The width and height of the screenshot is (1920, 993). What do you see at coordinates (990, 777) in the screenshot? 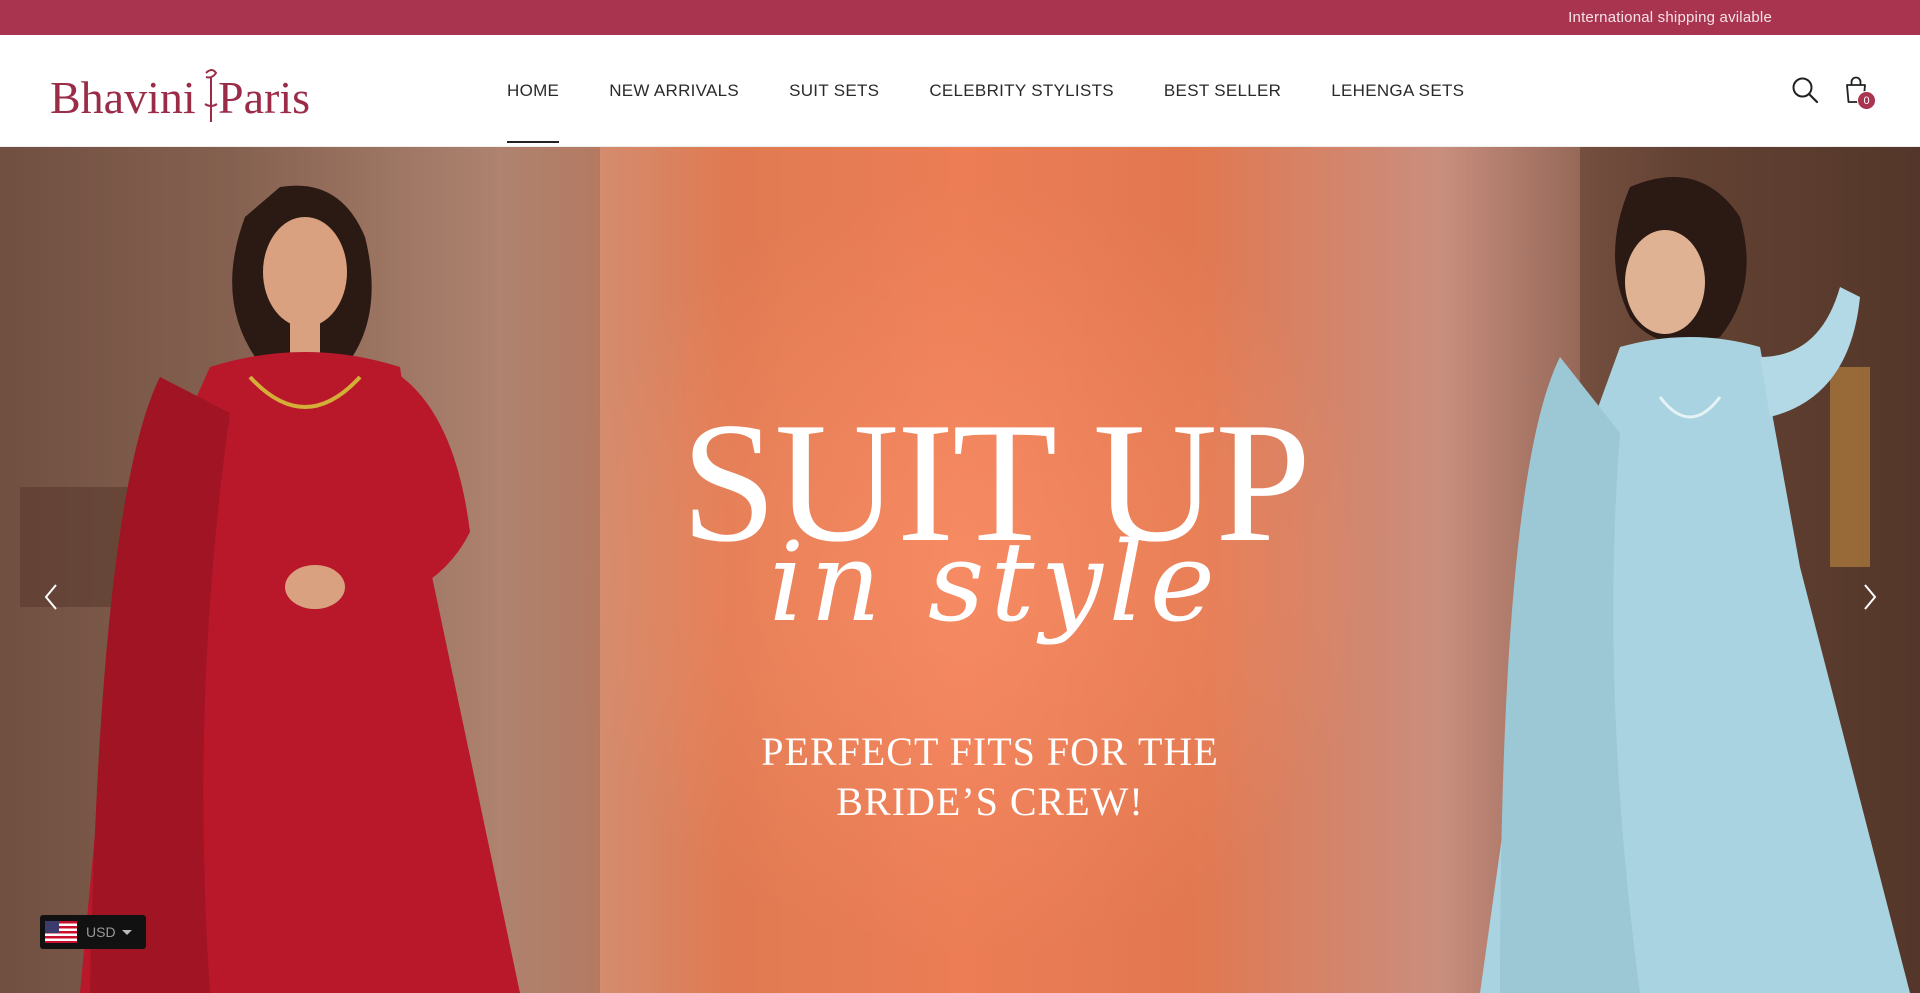
I see `hero-tagline: PERFECT FITS FOR THE BRIDE’S CREW!` at bounding box center [990, 777].